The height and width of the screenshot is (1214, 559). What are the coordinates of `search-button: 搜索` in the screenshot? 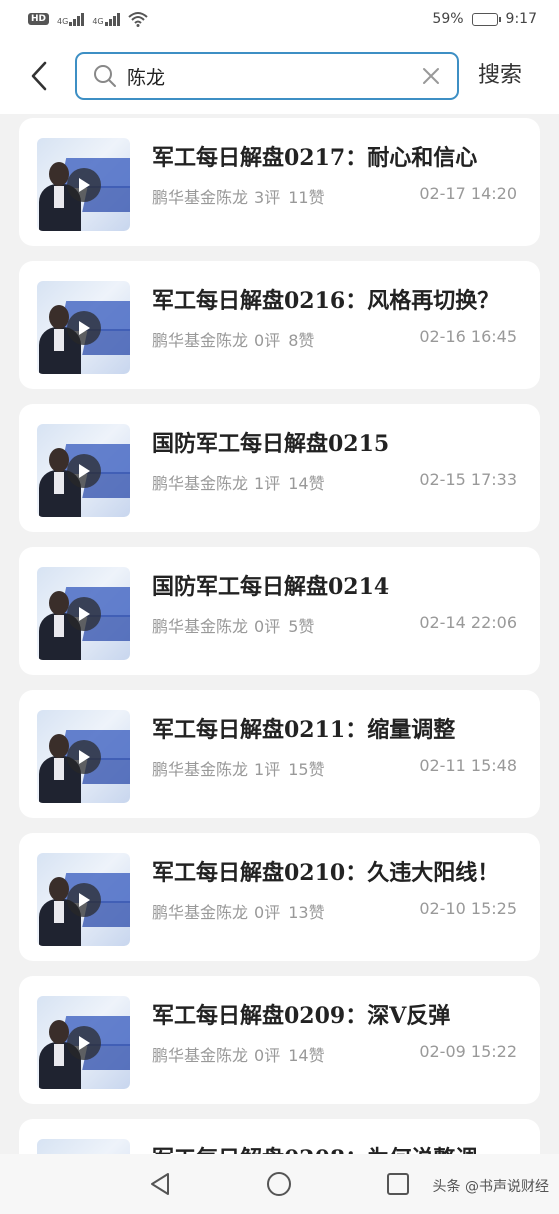 It's located at (500, 76).